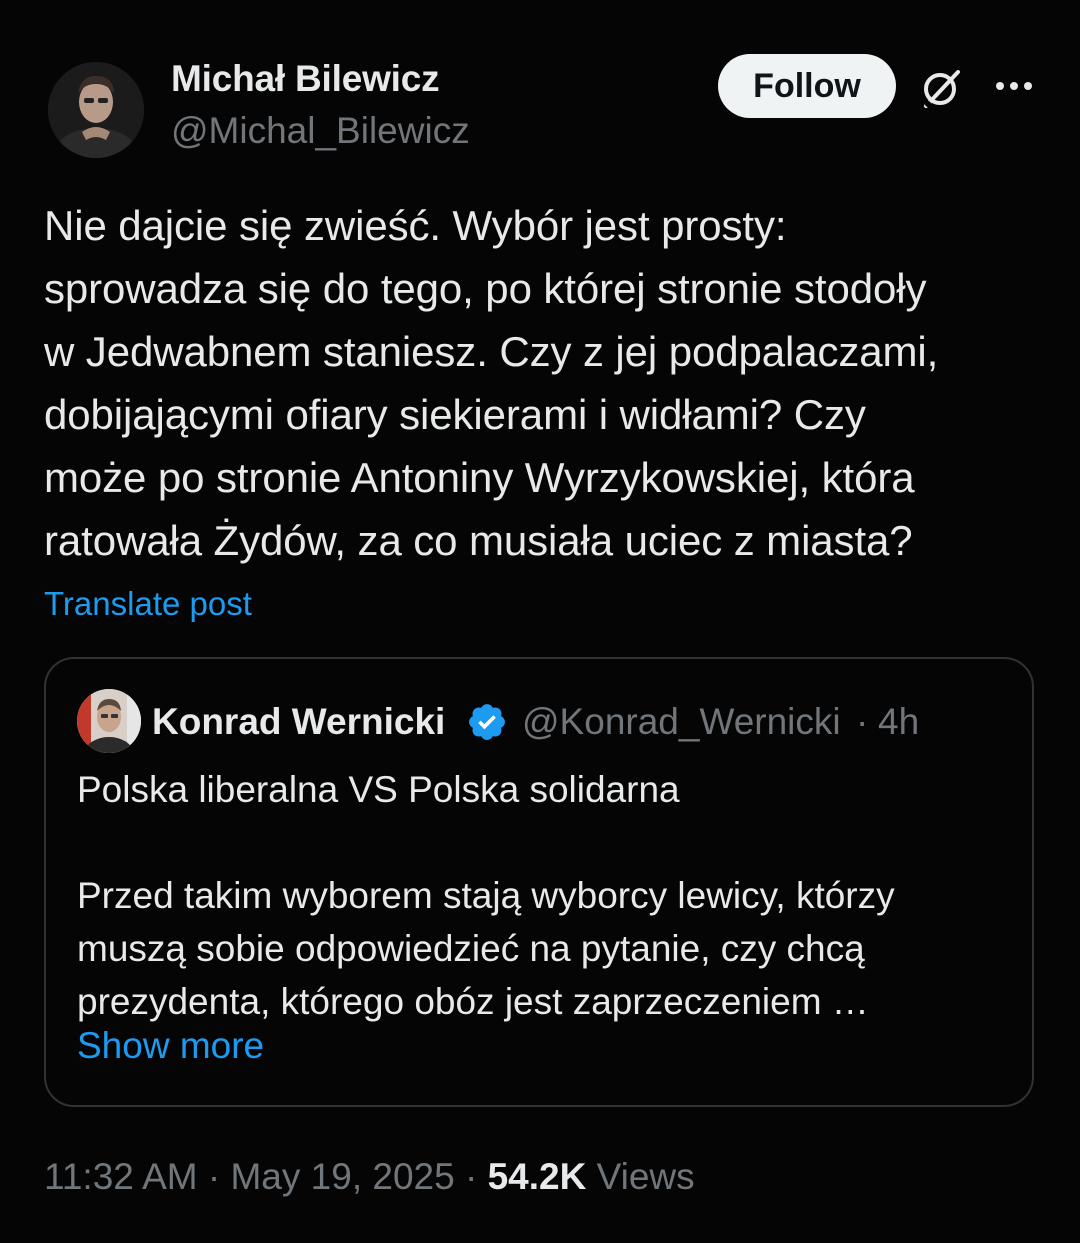 This screenshot has width=1080, height=1243. What do you see at coordinates (378, 789) in the screenshot?
I see `quoted-headline: Polska liberalna VS Polska solidarna` at bounding box center [378, 789].